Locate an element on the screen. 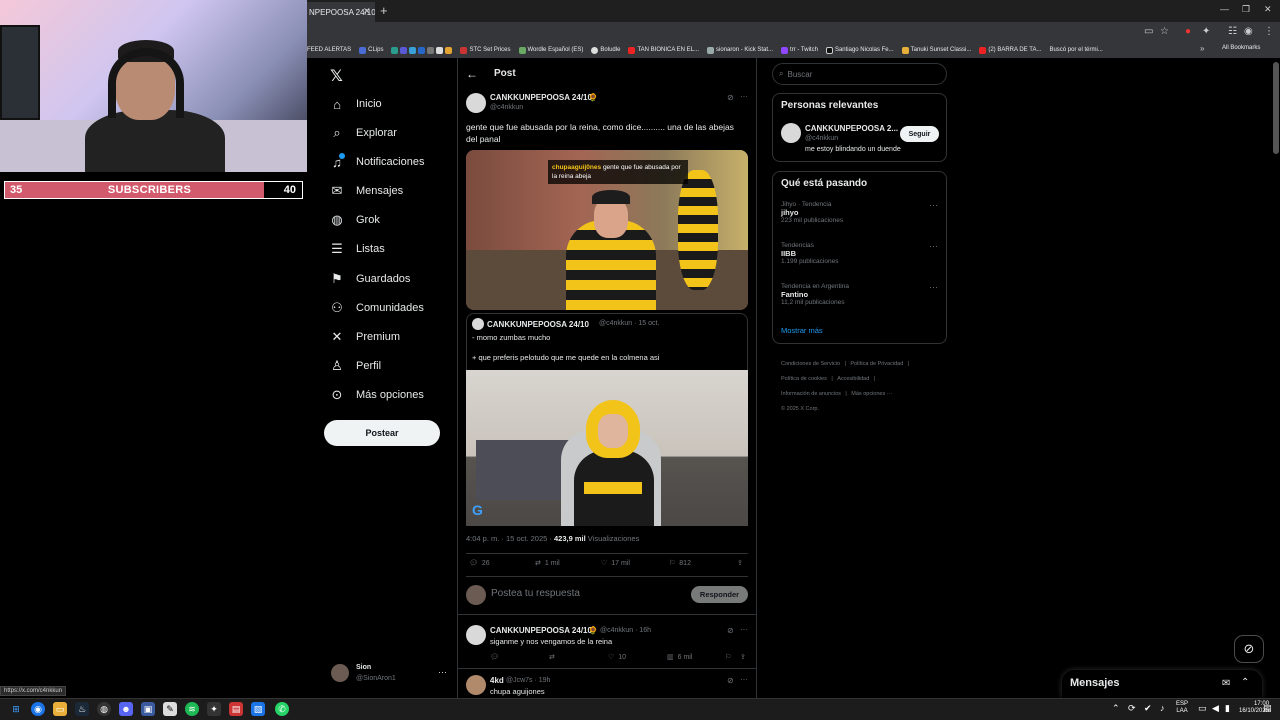 The image size is (1280, 720). nav-item-grok: ◍ Grok is located at coordinates (355, 220).